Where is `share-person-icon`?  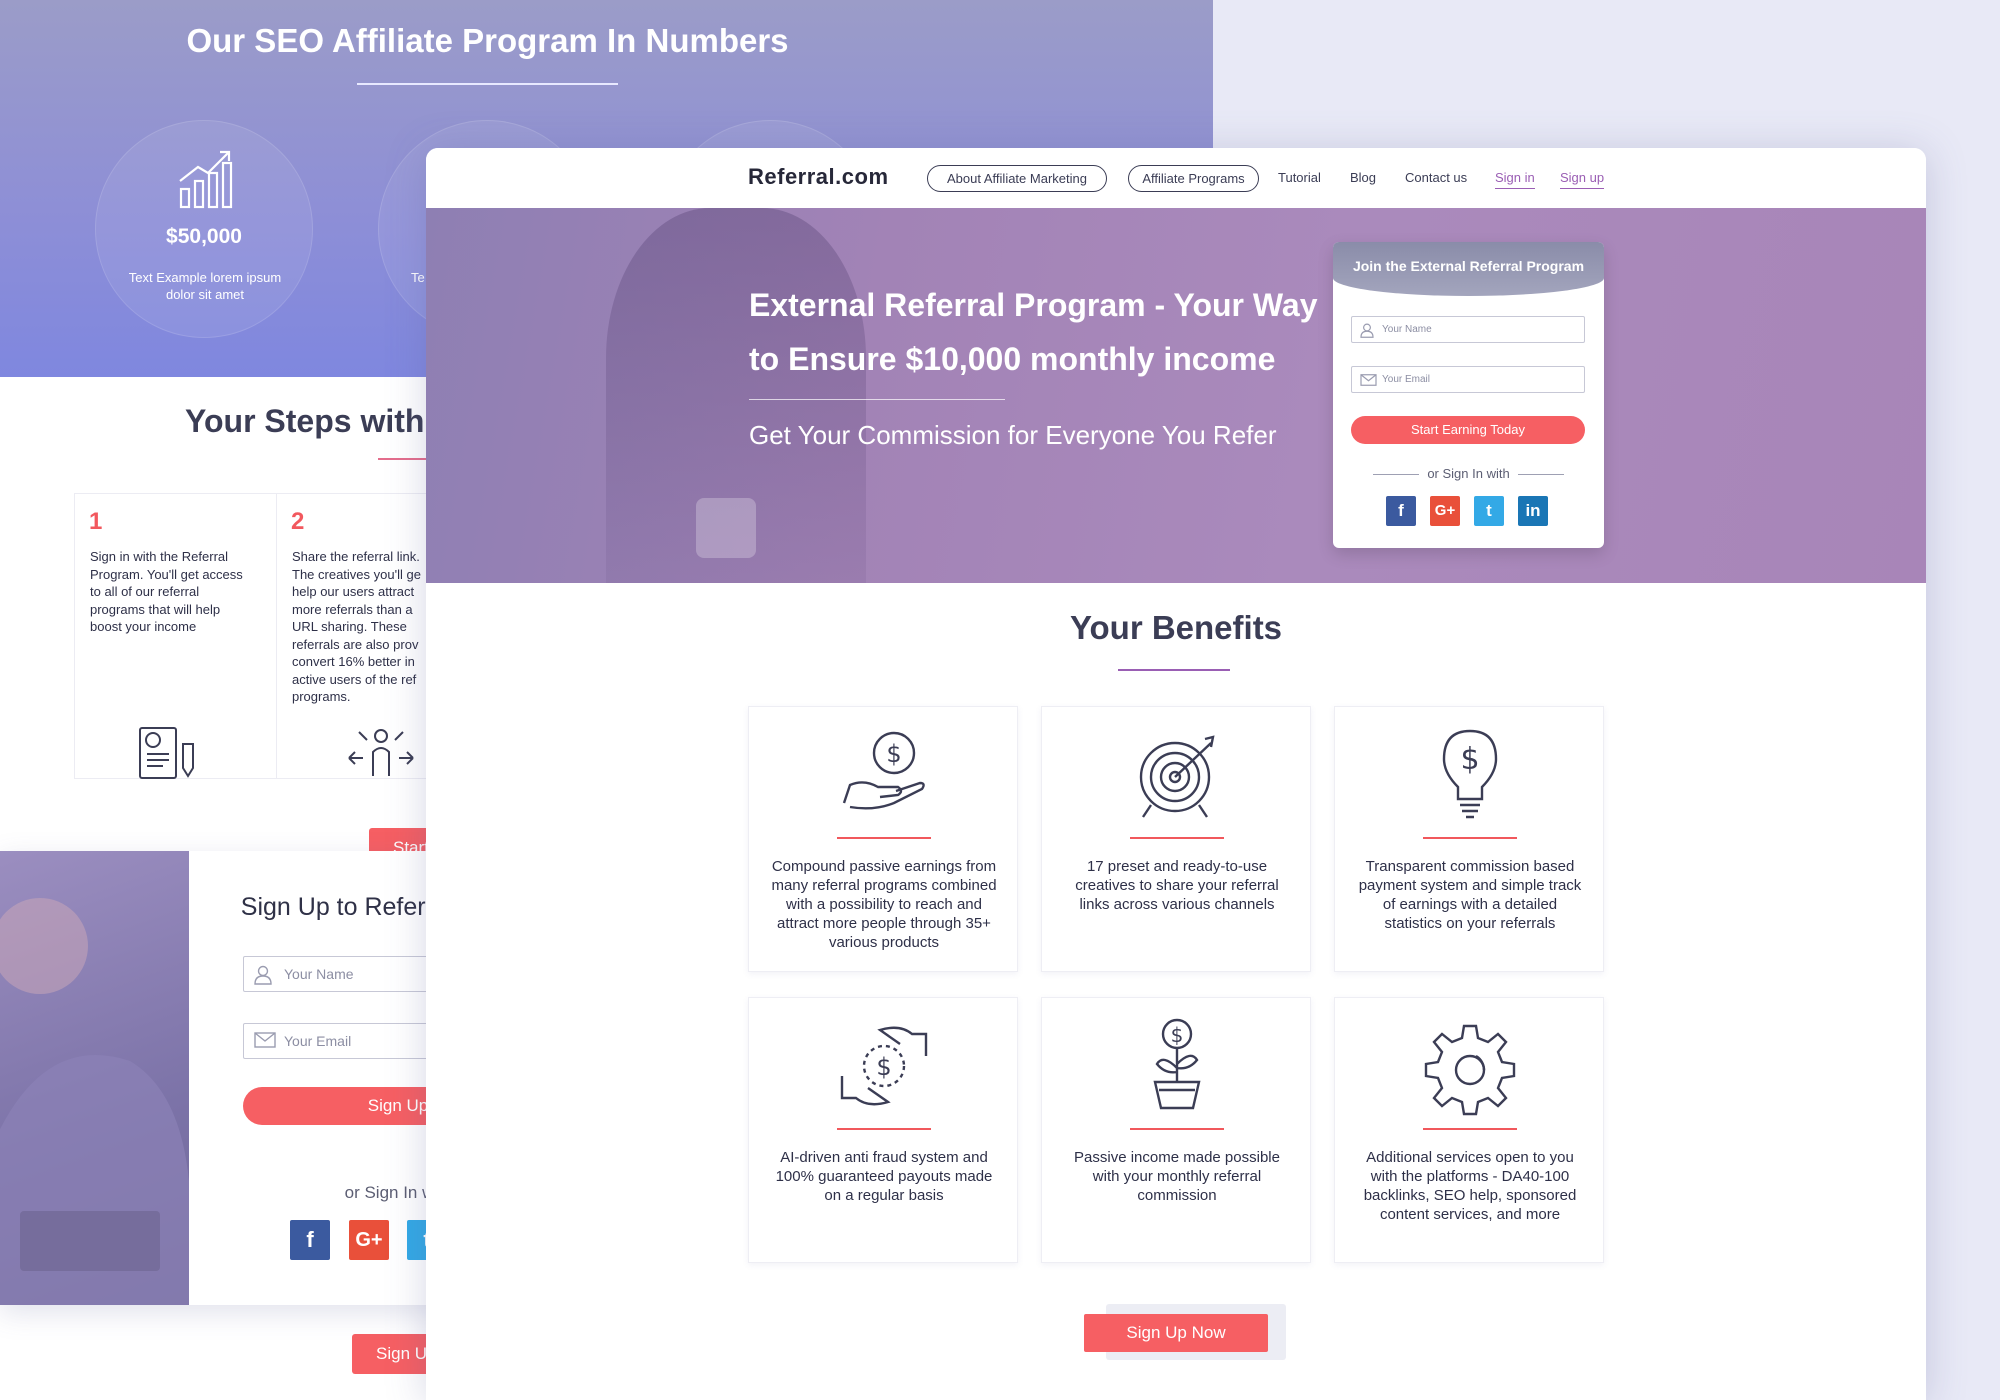
share-person-icon is located at coordinates (381, 754).